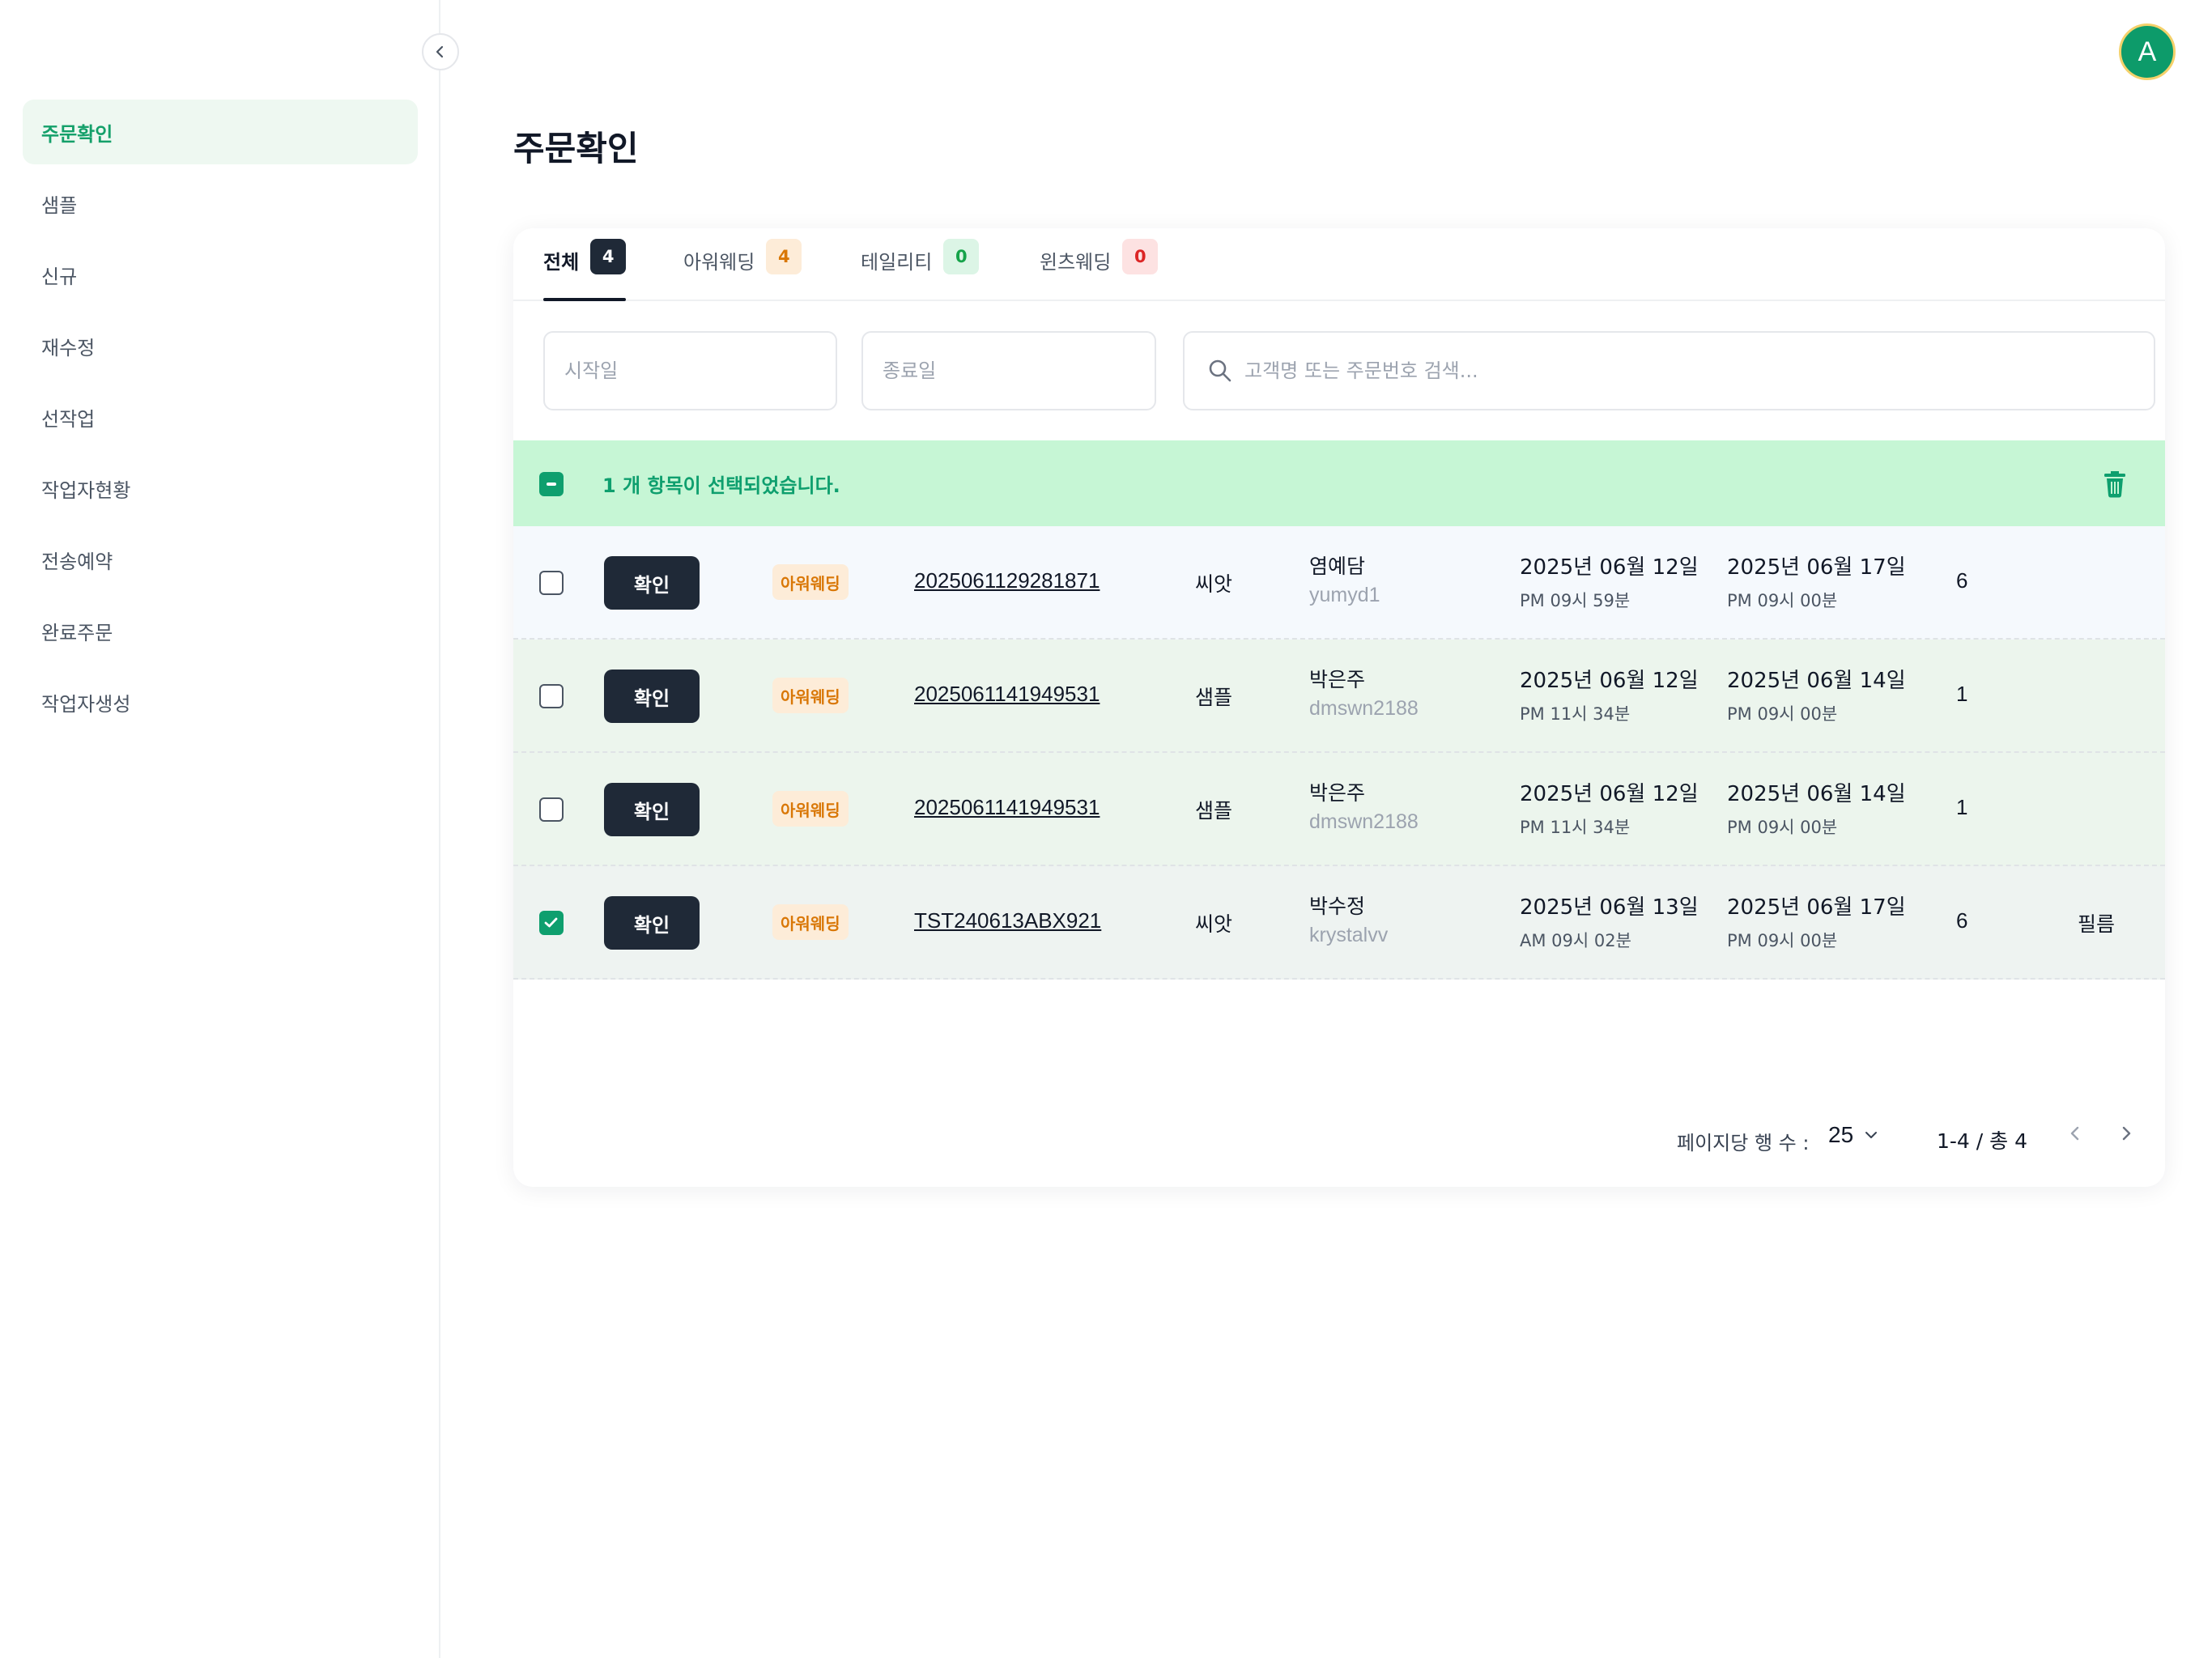 This screenshot has height=1658, width=2212. I want to click on delete-button, so click(2115, 485).